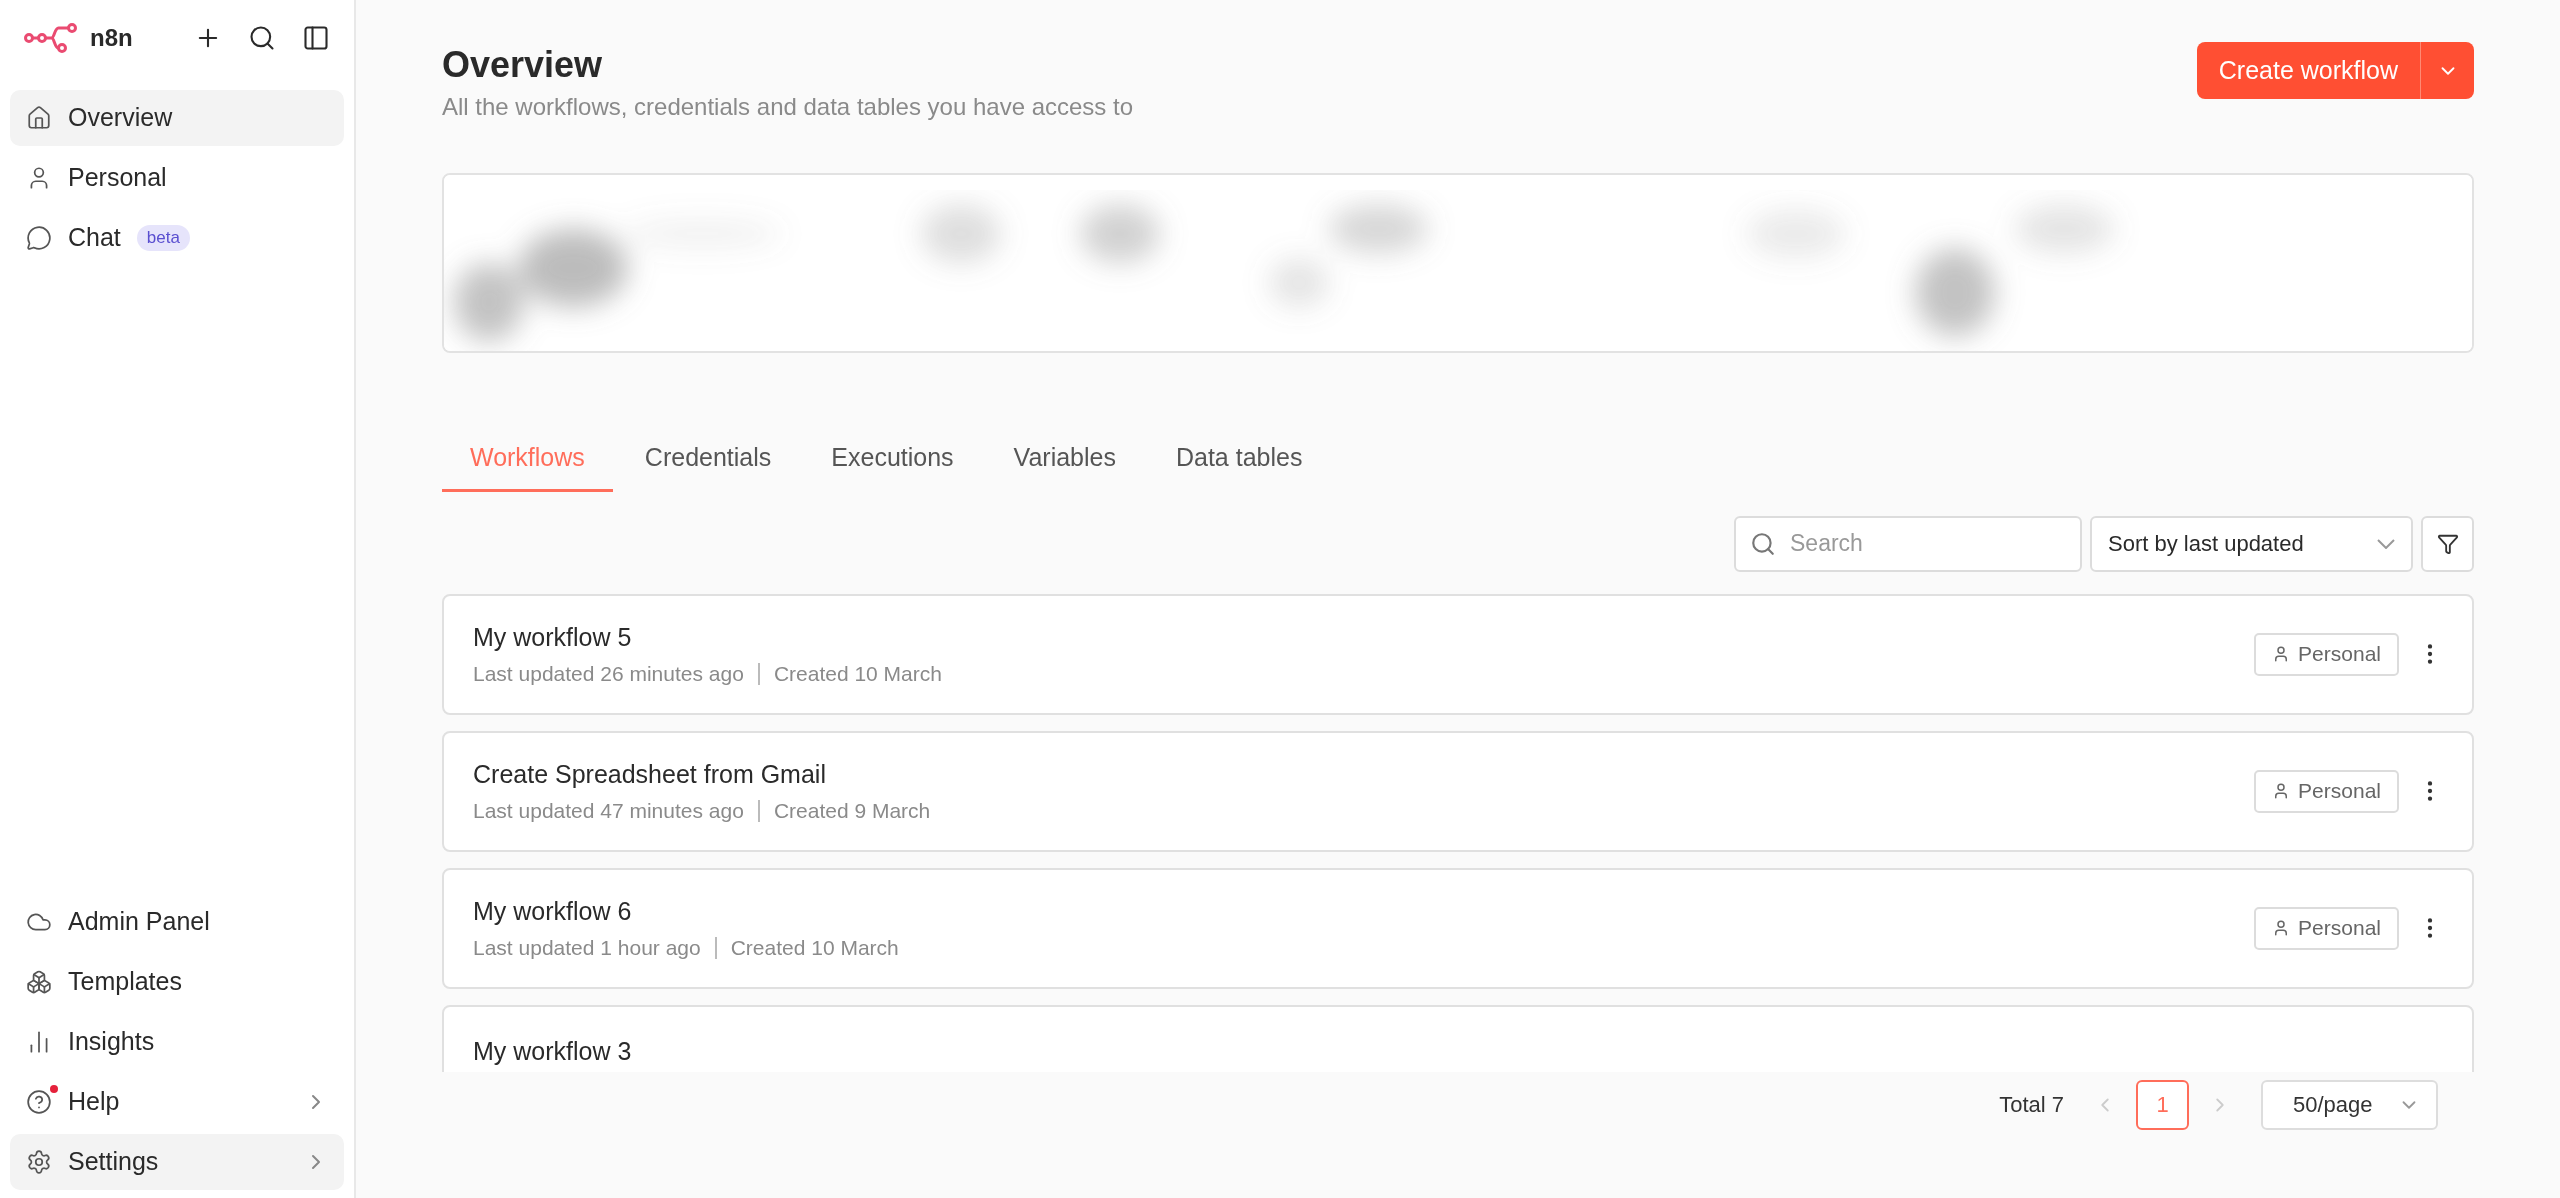 This screenshot has width=2560, height=1198. What do you see at coordinates (553, 911) in the screenshot?
I see `workflow-name: My workflow 6` at bounding box center [553, 911].